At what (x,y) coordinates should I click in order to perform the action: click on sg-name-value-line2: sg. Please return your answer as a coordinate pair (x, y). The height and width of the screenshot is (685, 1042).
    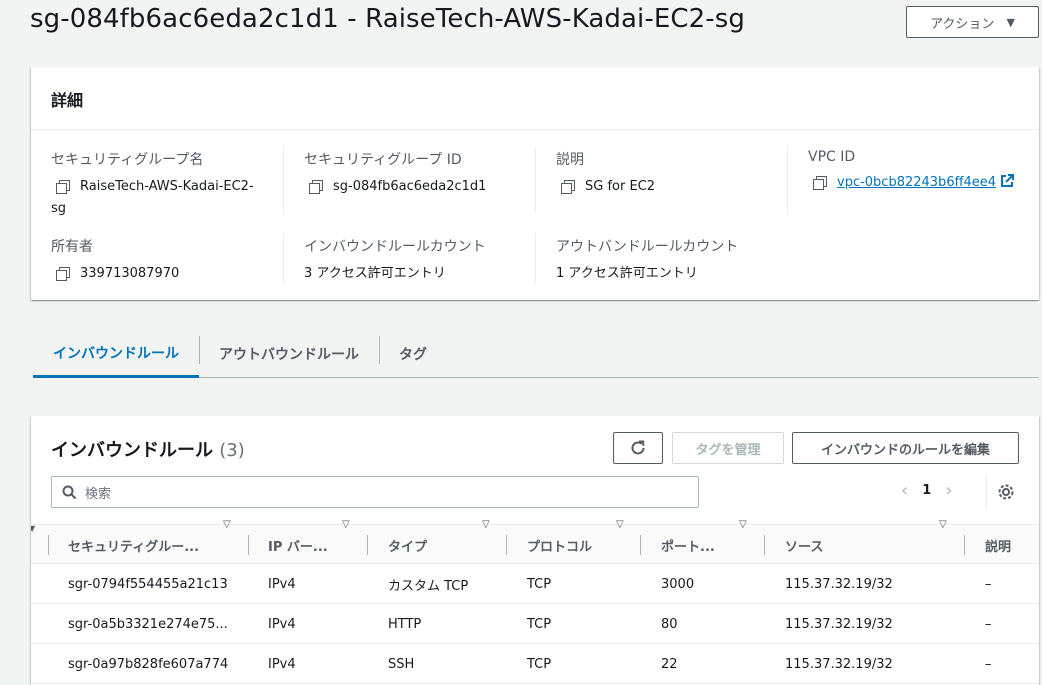
    Looking at the image, I should click on (59, 208).